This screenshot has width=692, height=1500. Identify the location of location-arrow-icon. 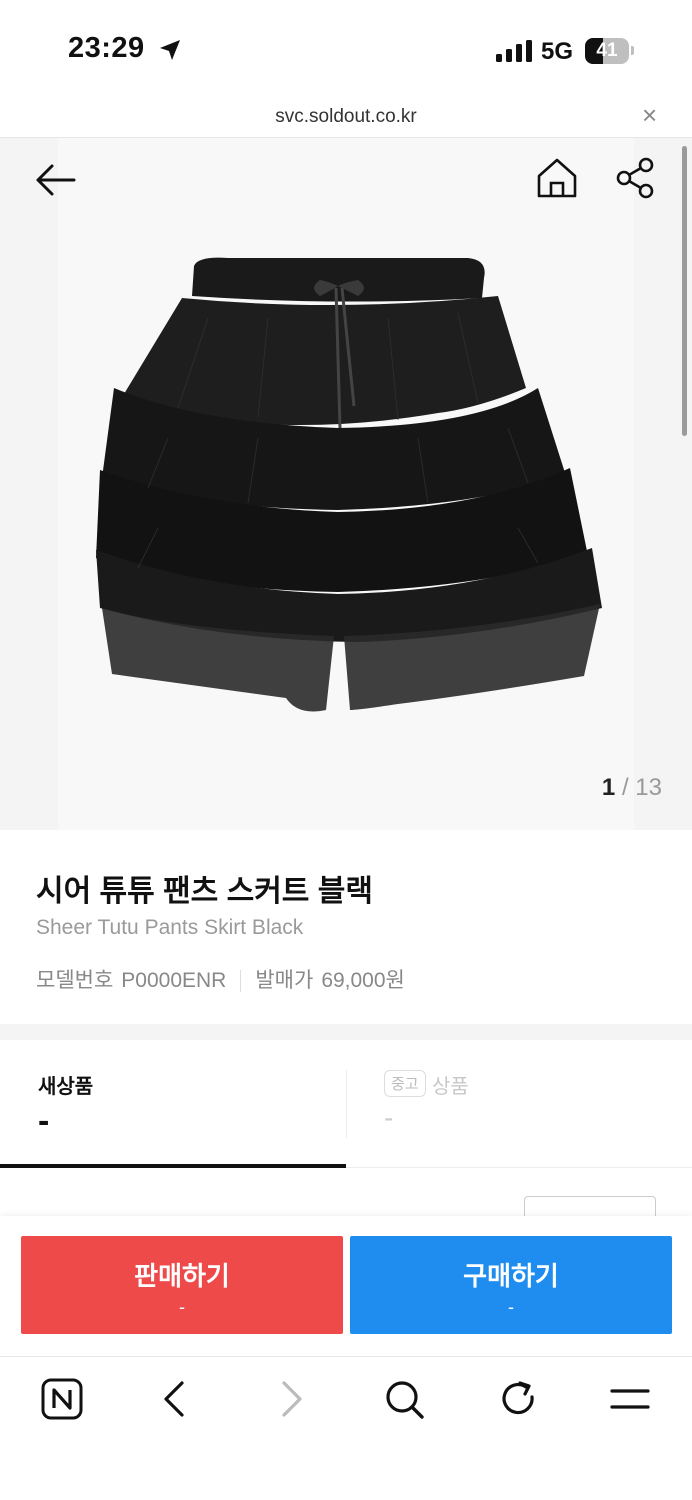
(170, 50).